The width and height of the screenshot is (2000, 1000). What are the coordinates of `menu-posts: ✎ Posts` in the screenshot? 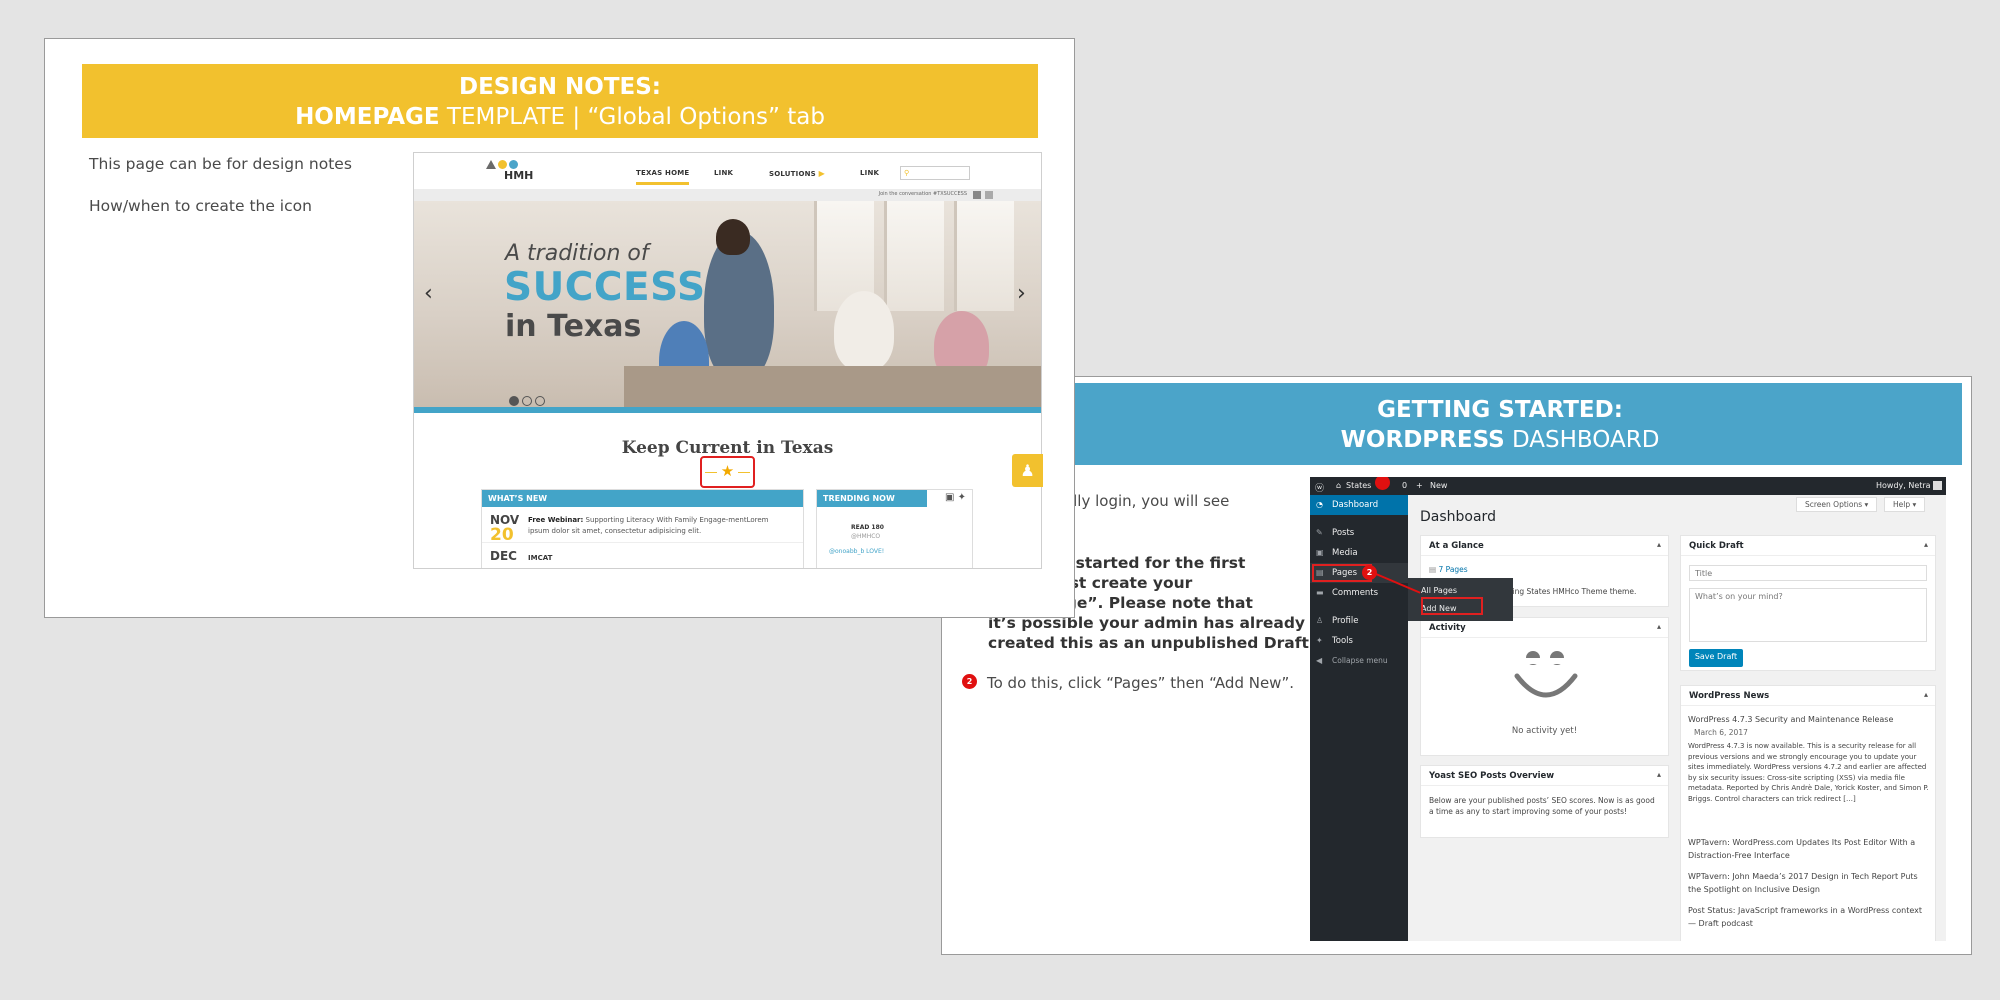 It's located at (1359, 533).